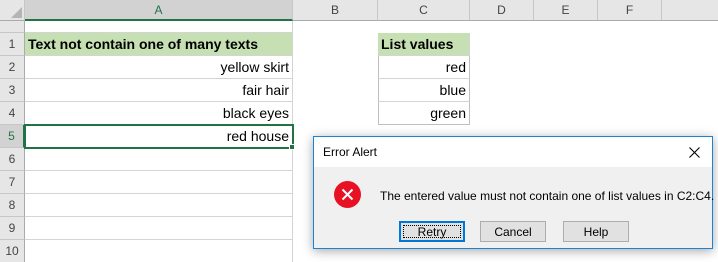 Image resolution: width=718 pixels, height=262 pixels. What do you see at coordinates (424, 44) in the screenshot?
I see `cell-c1: List values` at bounding box center [424, 44].